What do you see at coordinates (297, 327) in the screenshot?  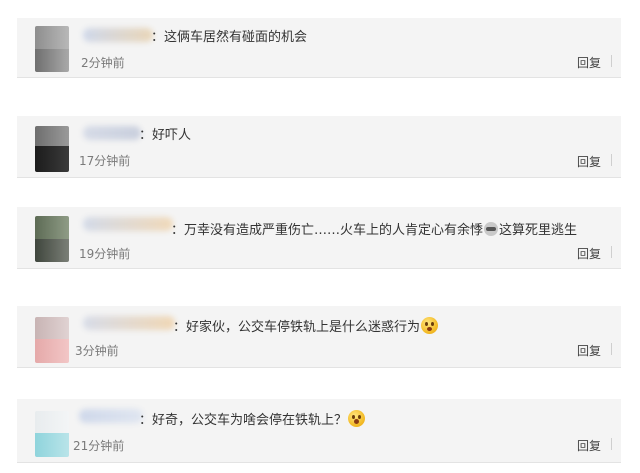 I see `comment-text-part: ：好家伙，公交车停铁轨上是什么迷惑行为` at bounding box center [297, 327].